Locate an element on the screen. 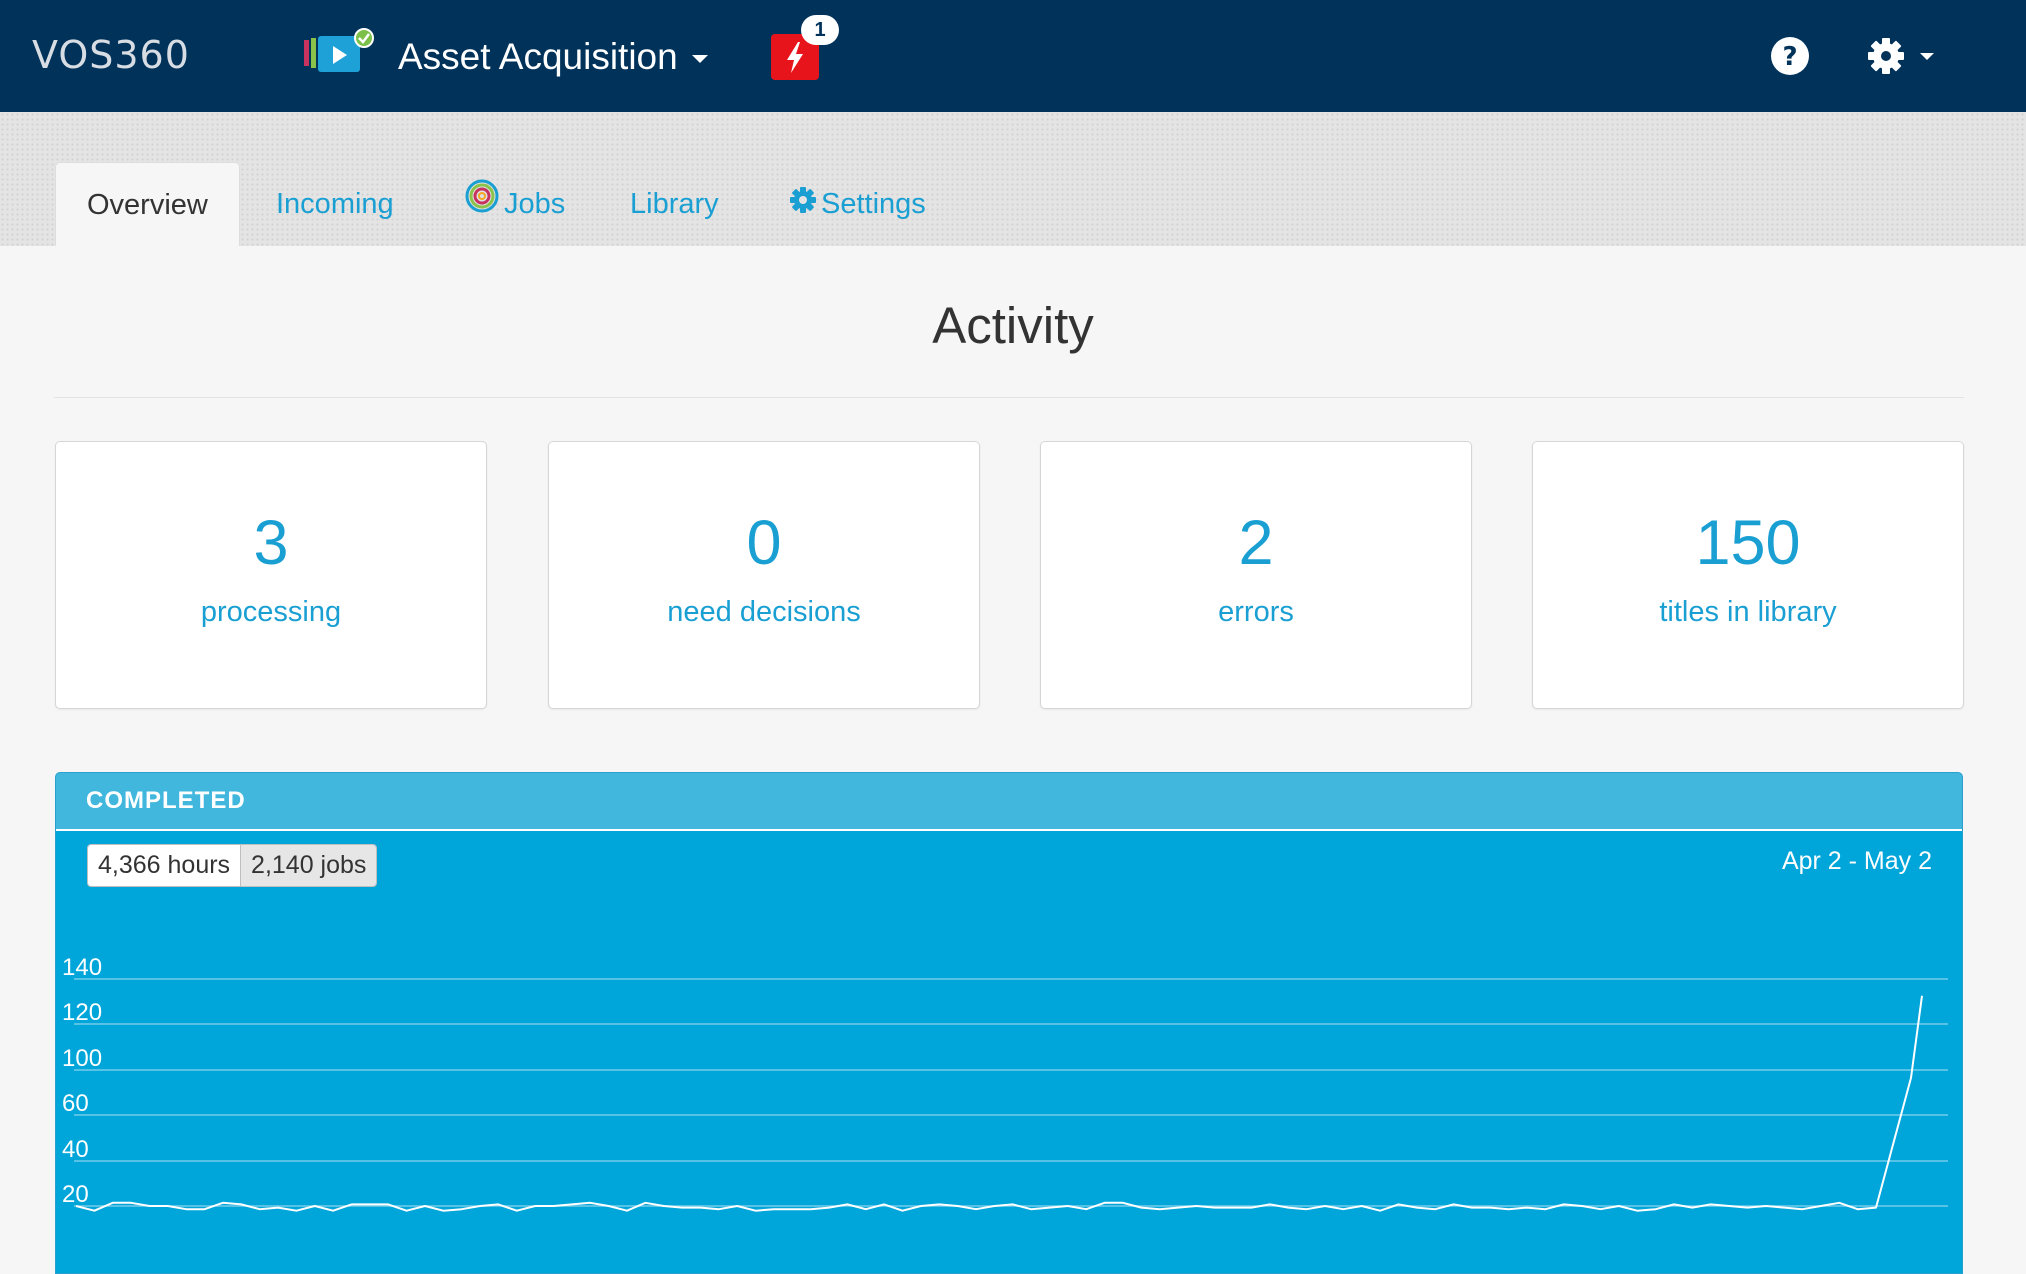  tab-jobs: Jobs is located at coordinates (514, 204).